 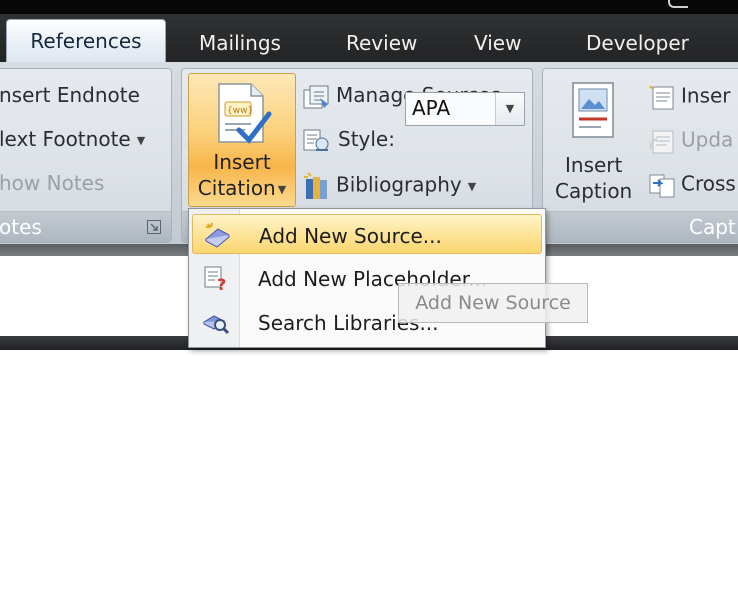 I want to click on insert-endnote-button: nsert Endnote, so click(x=70, y=95).